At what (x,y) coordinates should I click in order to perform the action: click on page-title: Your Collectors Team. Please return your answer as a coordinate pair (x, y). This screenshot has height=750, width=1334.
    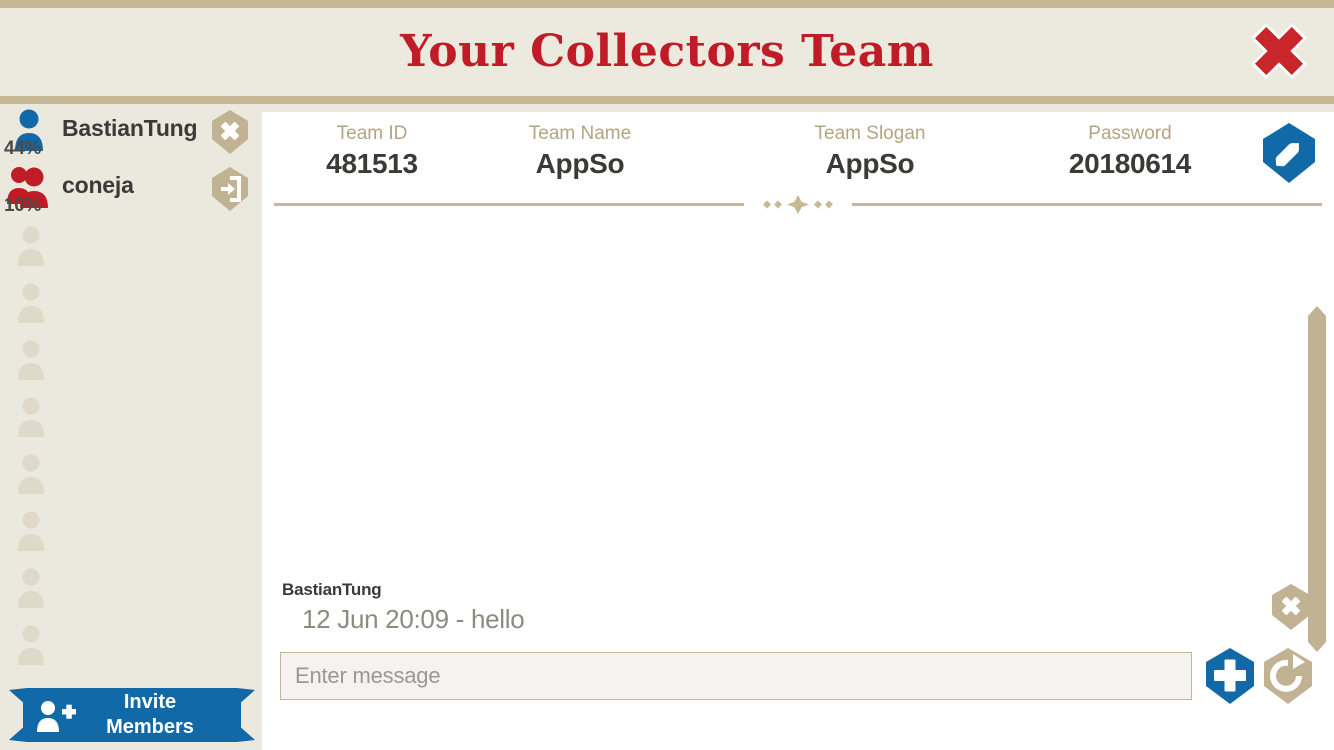
    Looking at the image, I should click on (667, 51).